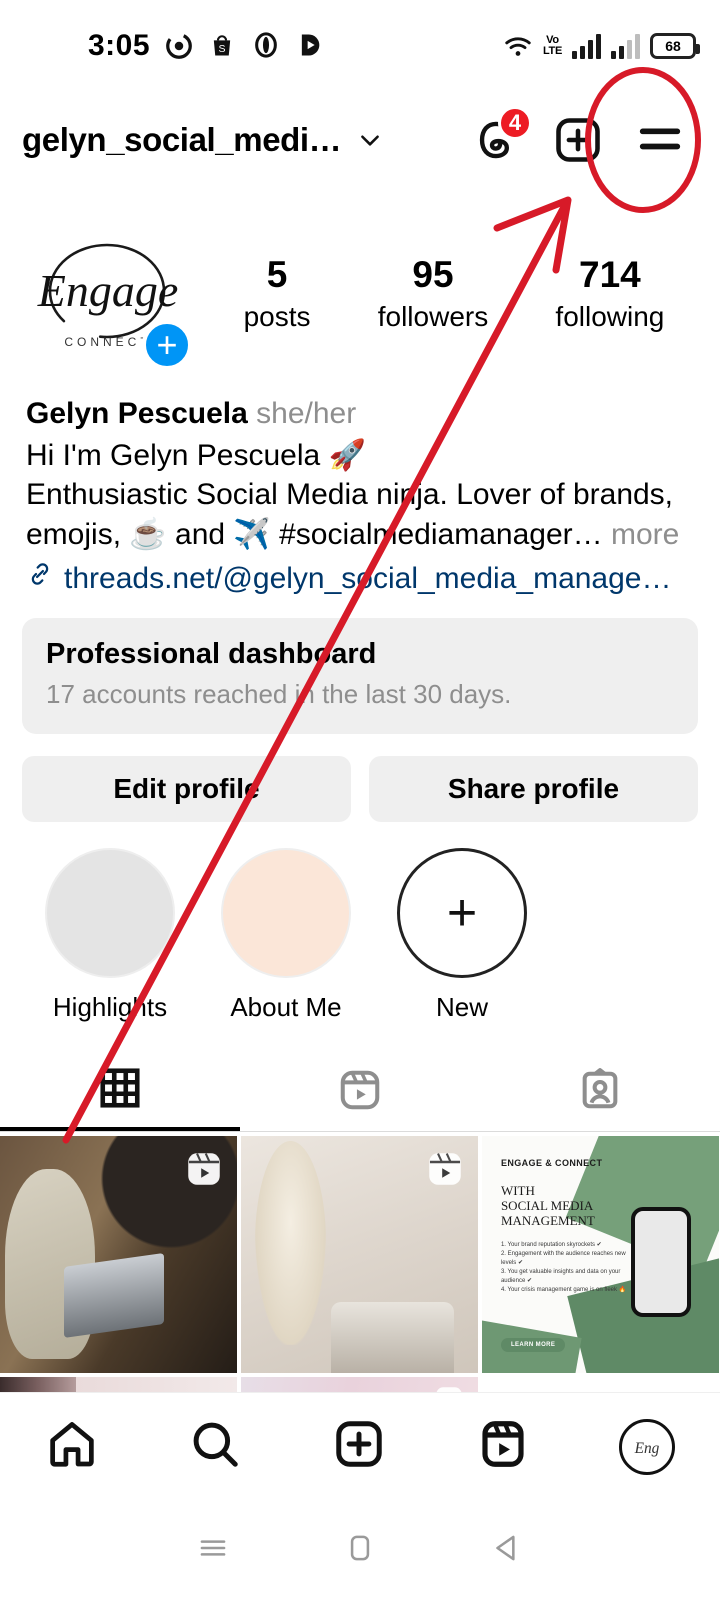 The height and width of the screenshot is (1600, 720). I want to click on followers-count: 95, so click(433, 275).